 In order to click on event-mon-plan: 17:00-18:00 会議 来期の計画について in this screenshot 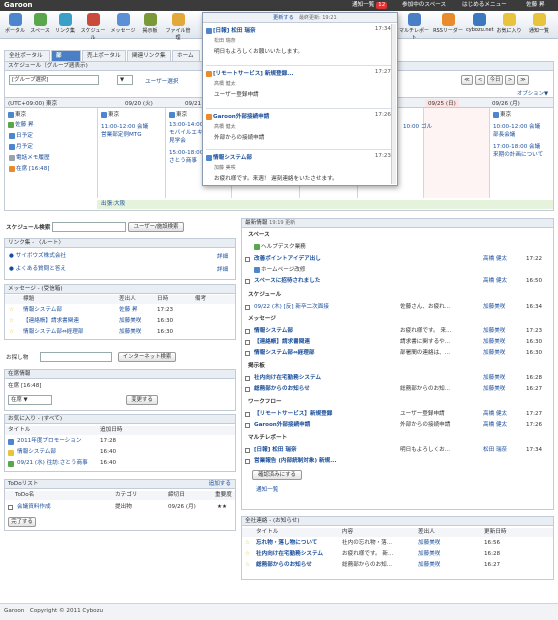, I will do `click(522, 150)`.